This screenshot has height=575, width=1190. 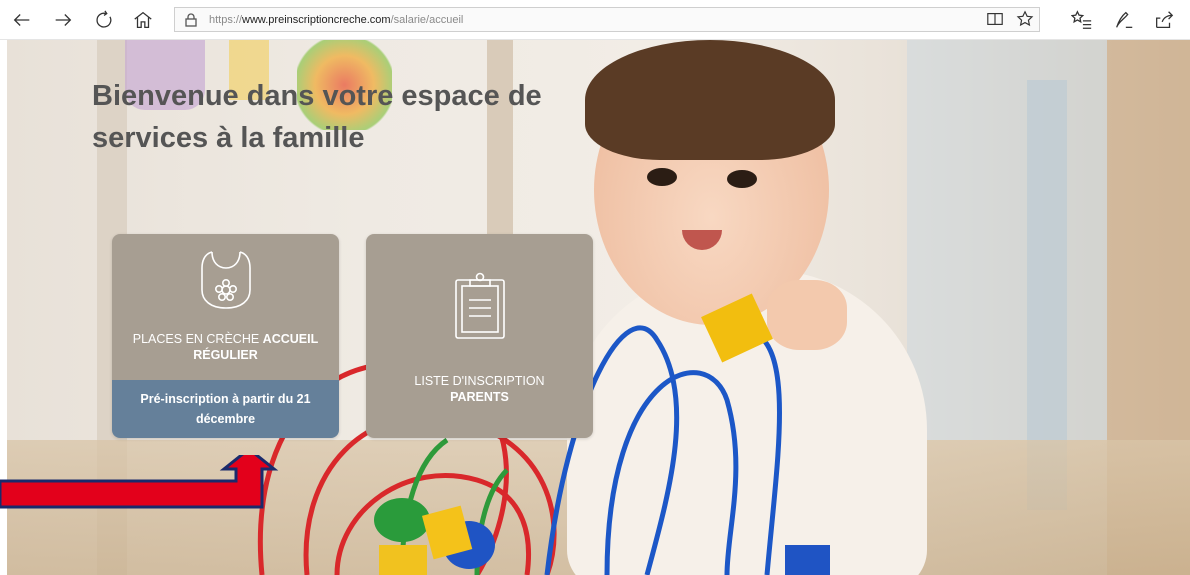 I want to click on tile-label-bold: RÉGULIER, so click(x=225, y=355).